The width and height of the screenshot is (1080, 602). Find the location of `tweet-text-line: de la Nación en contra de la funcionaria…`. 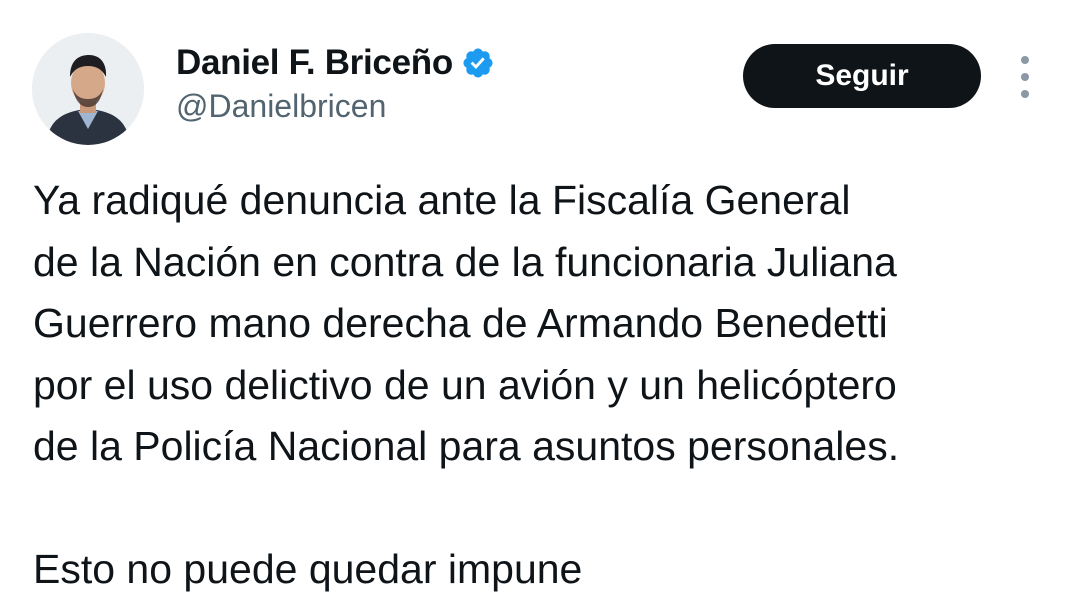

tweet-text-line: de la Nación en contra de la funcionaria… is located at coordinates (465, 261).